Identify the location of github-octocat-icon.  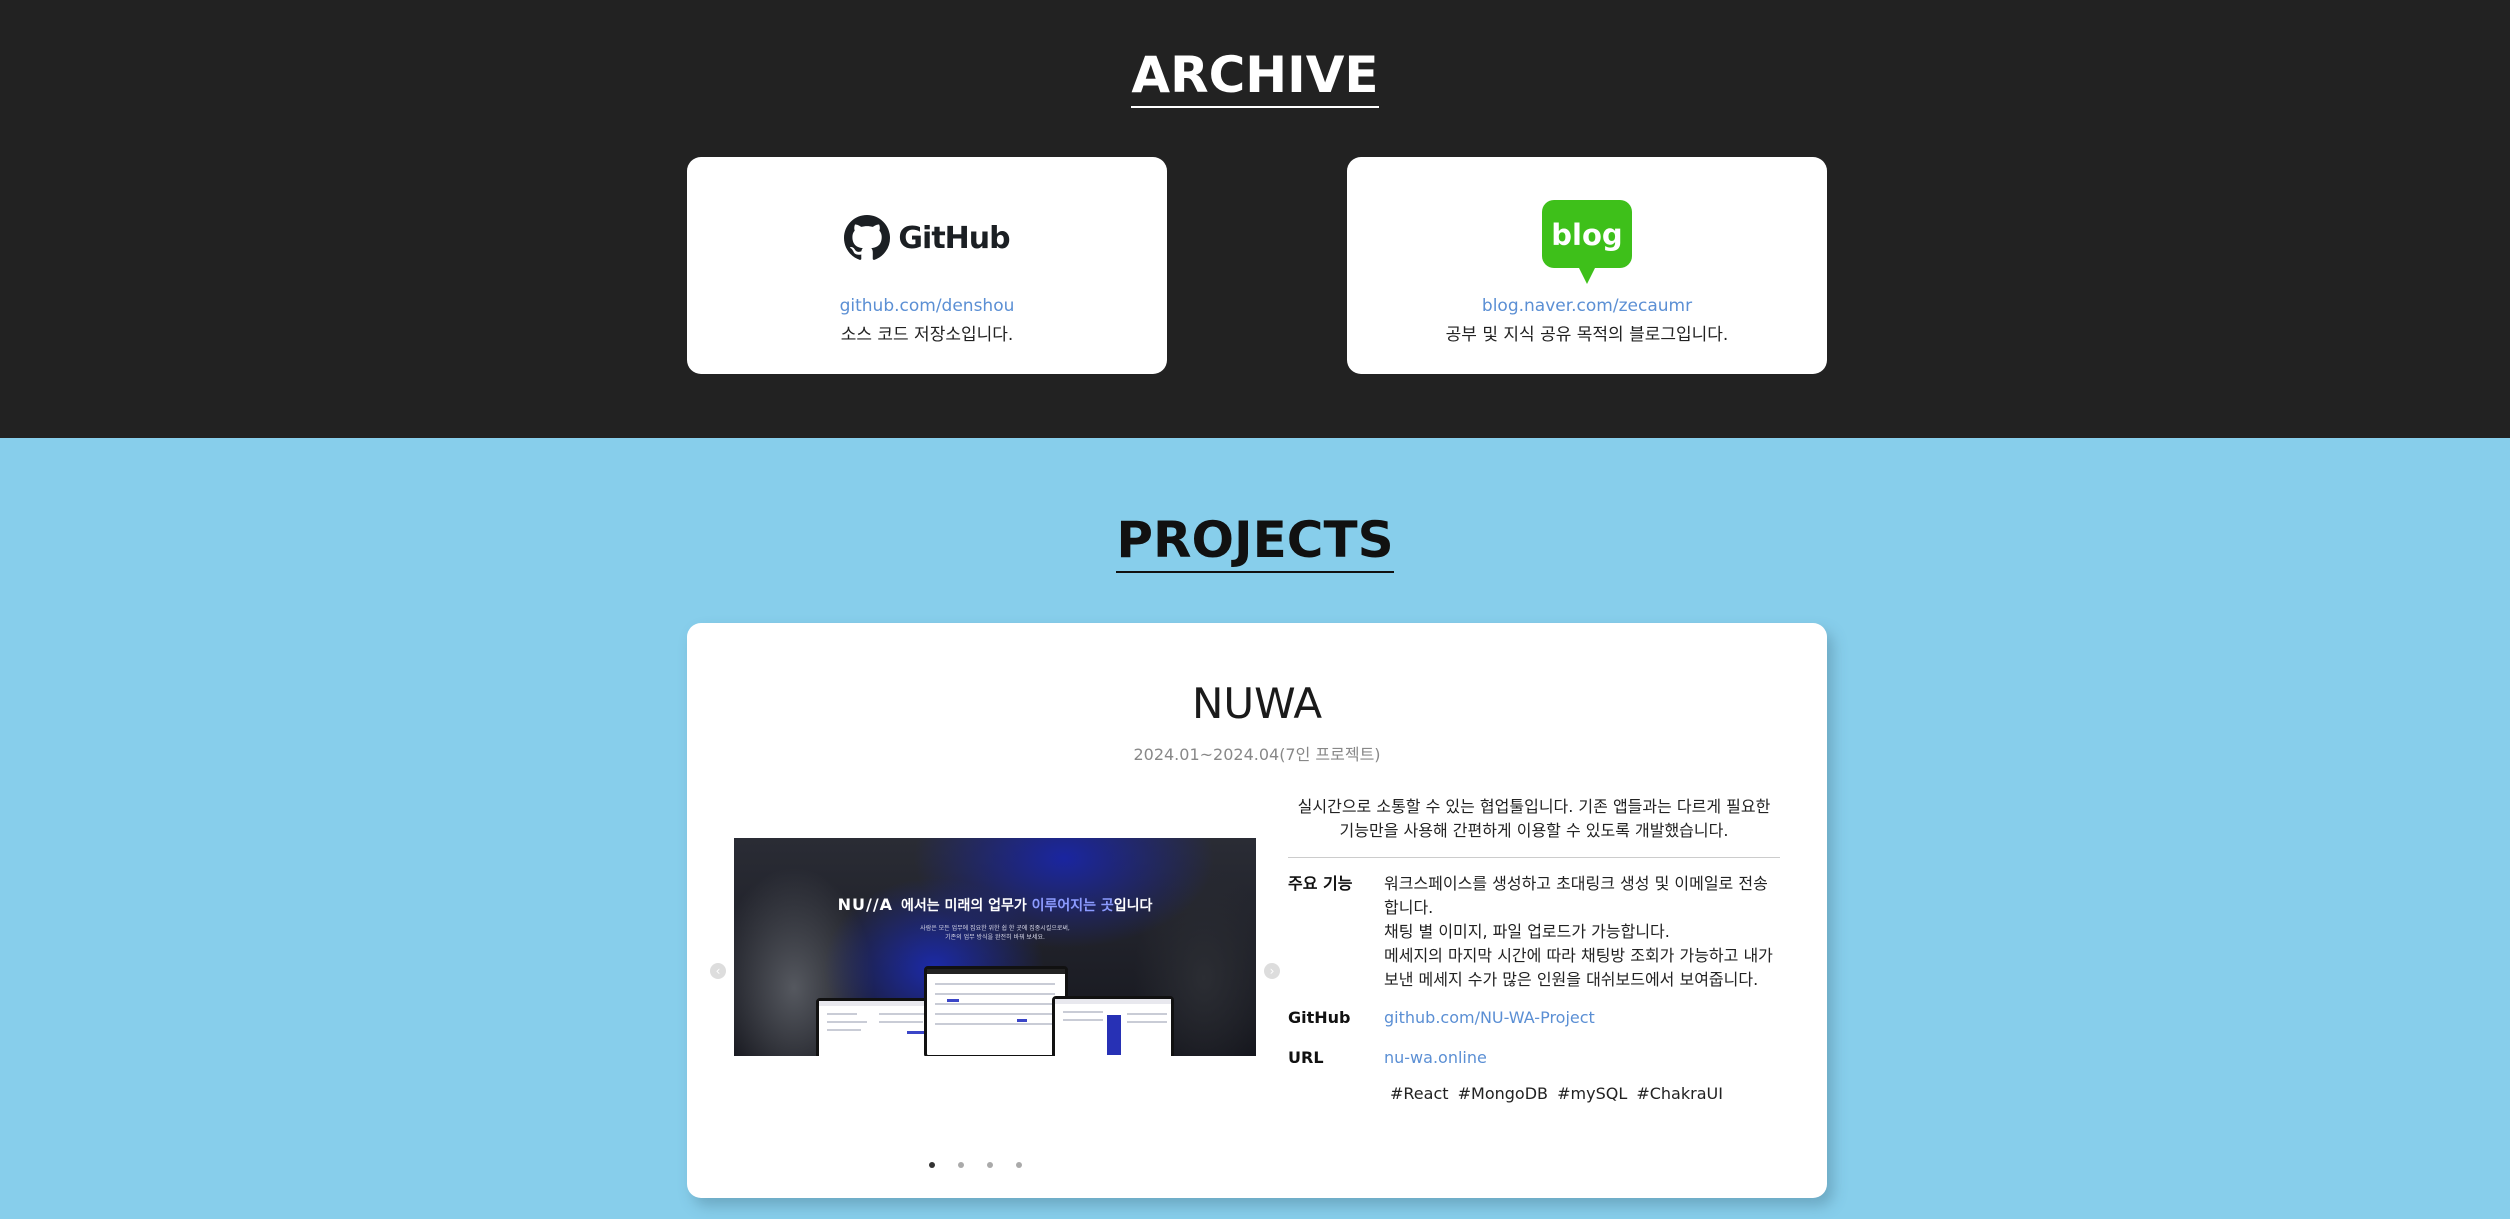
(867, 237).